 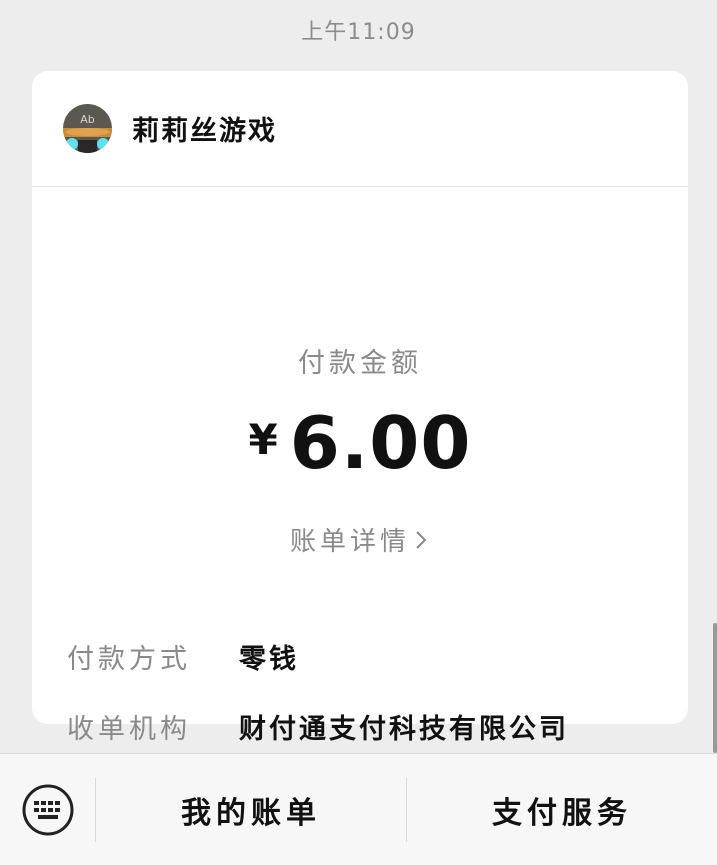 I want to click on acquirer-row: 收单机构 财付通支付科技有限公司, so click(x=367, y=726).